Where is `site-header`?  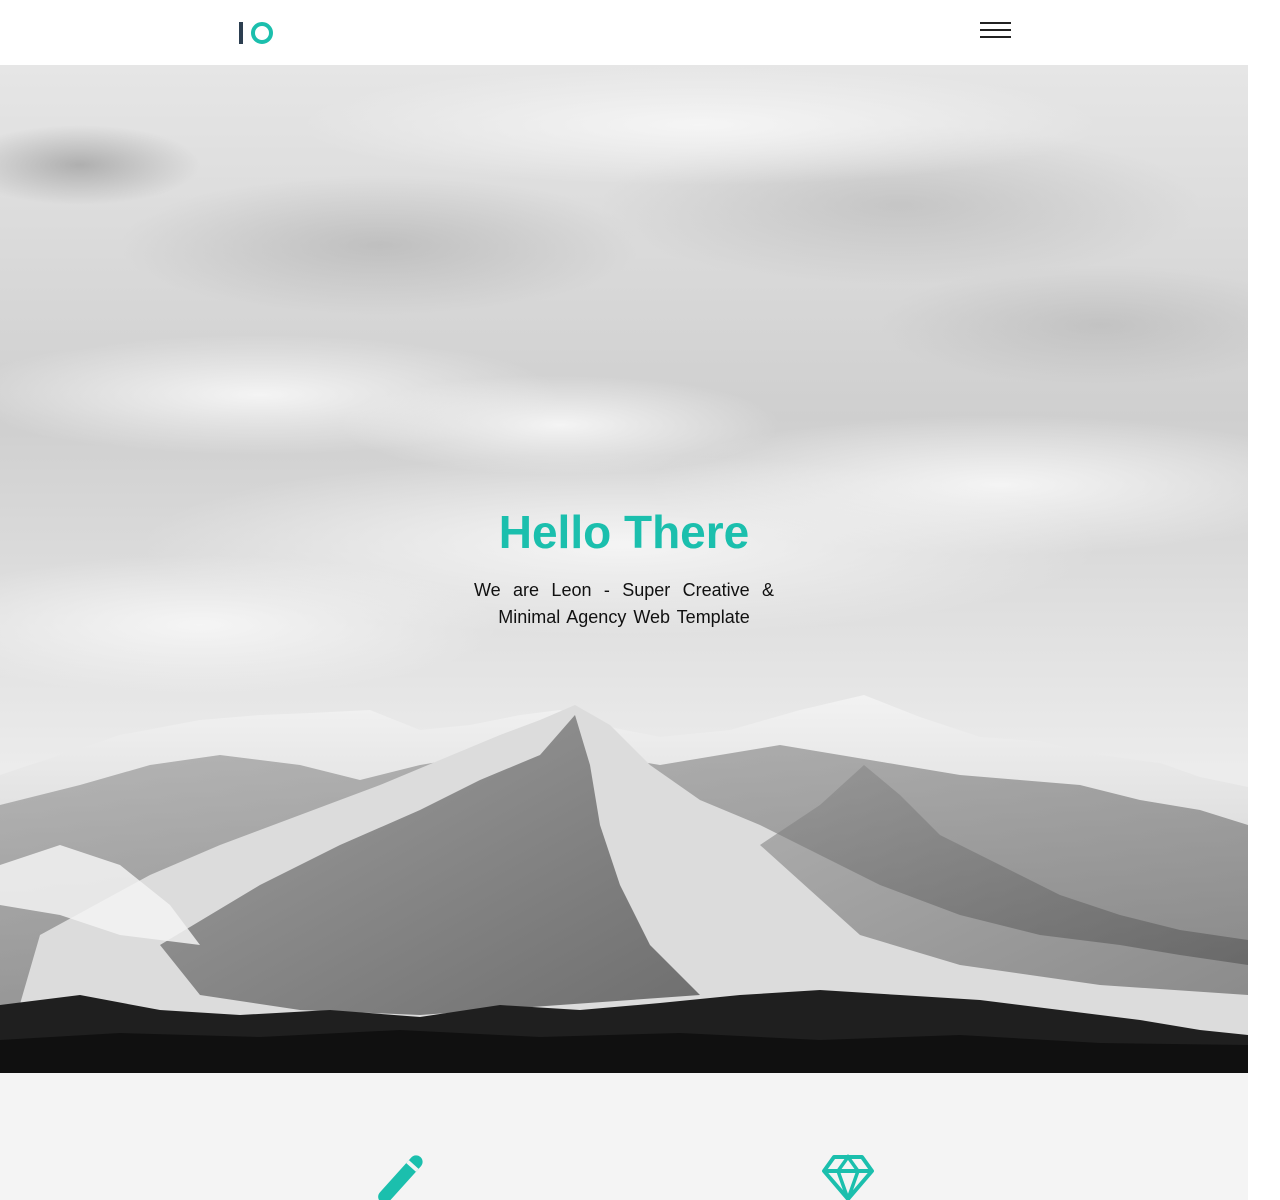
site-header is located at coordinates (624, 32).